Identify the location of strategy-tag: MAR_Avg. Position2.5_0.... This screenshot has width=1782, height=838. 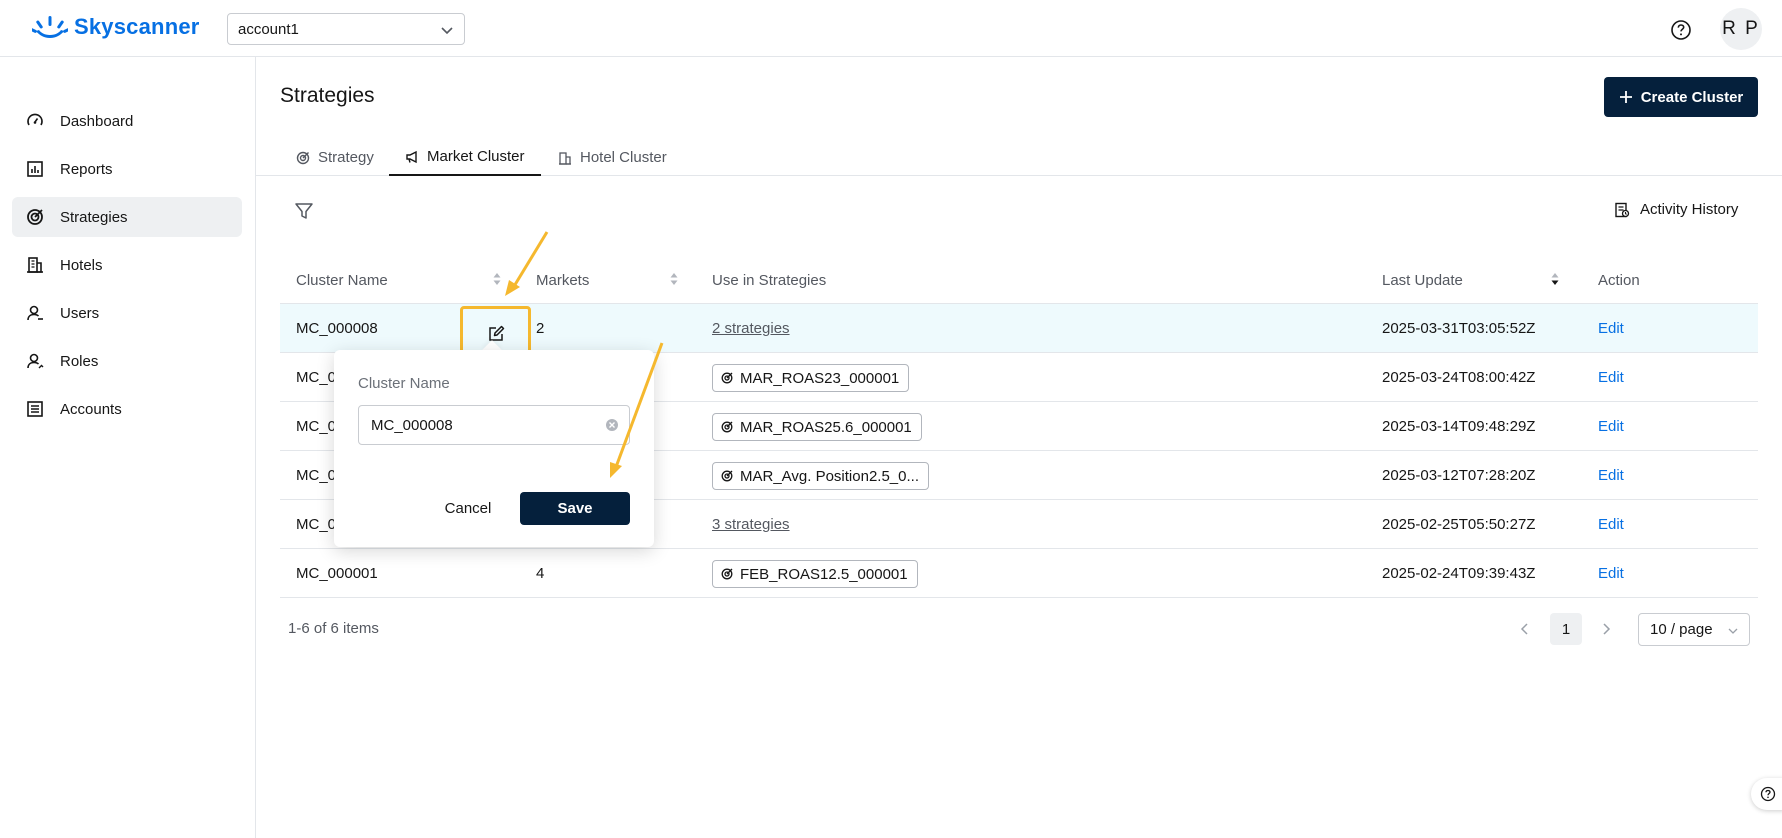
(820, 476).